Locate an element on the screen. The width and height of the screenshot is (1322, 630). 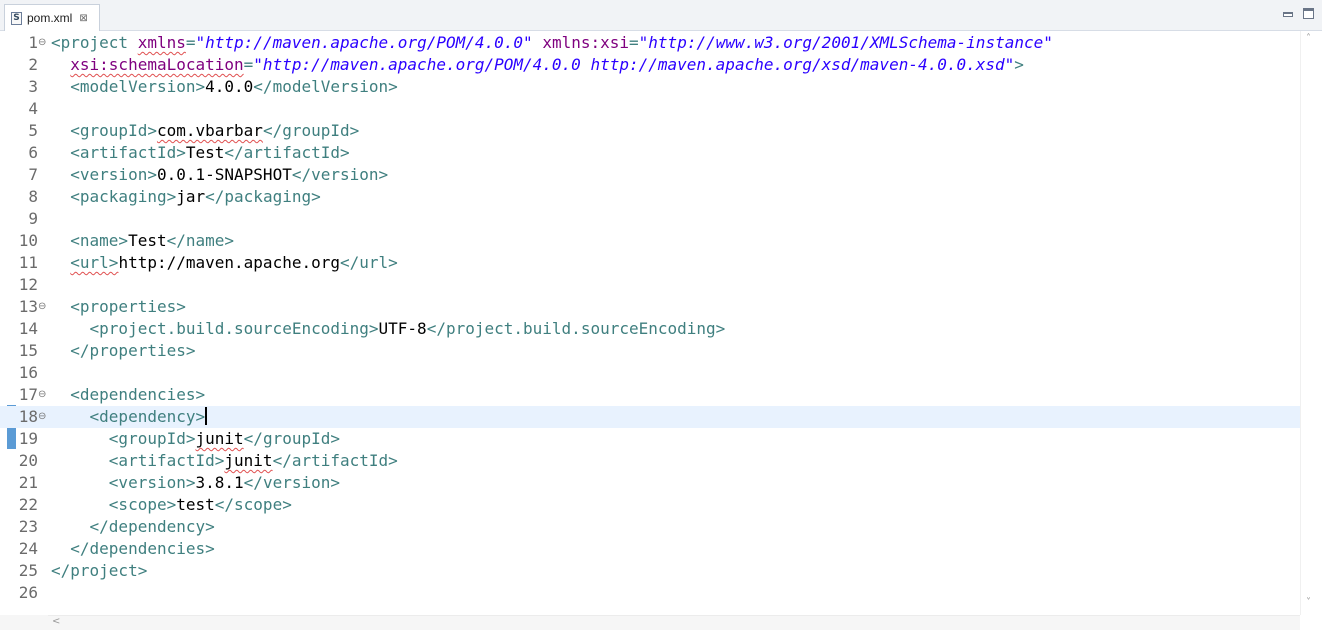
vertical-scrollbar: ˄ ˅ is located at coordinates (1311, 323).